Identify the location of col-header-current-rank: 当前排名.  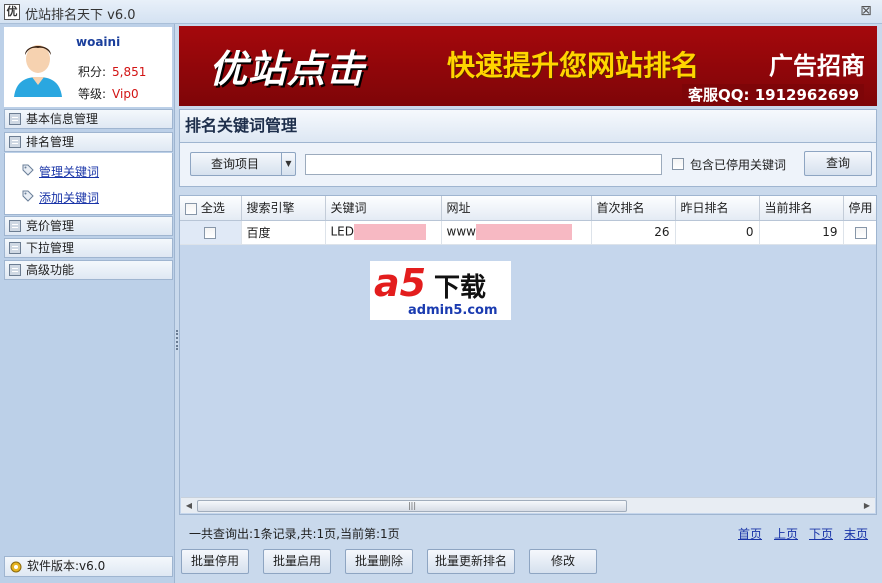
(801, 208).